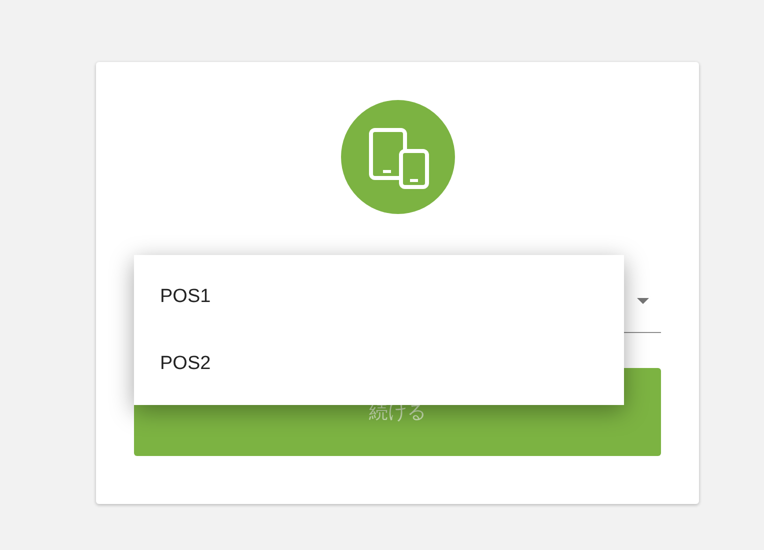  I want to click on menu-option: POS1, so click(379, 296).